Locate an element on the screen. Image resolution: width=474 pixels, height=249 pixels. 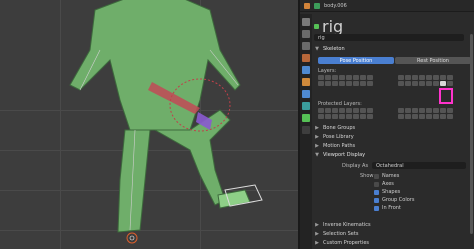
protected-layers-grid-left is located at coordinates (345, 113).